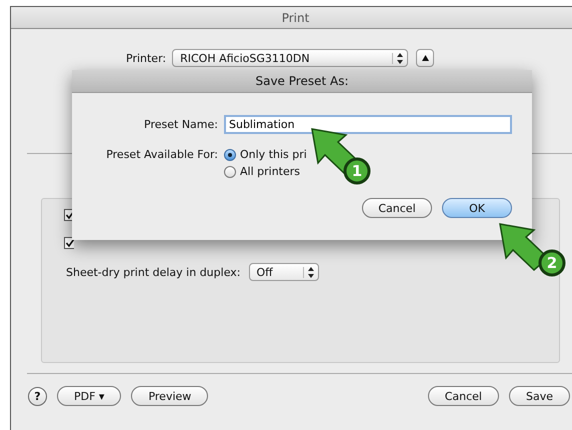 This screenshot has height=430, width=572. What do you see at coordinates (180, 124) in the screenshot?
I see `preset-name-label: Preset Name:` at bounding box center [180, 124].